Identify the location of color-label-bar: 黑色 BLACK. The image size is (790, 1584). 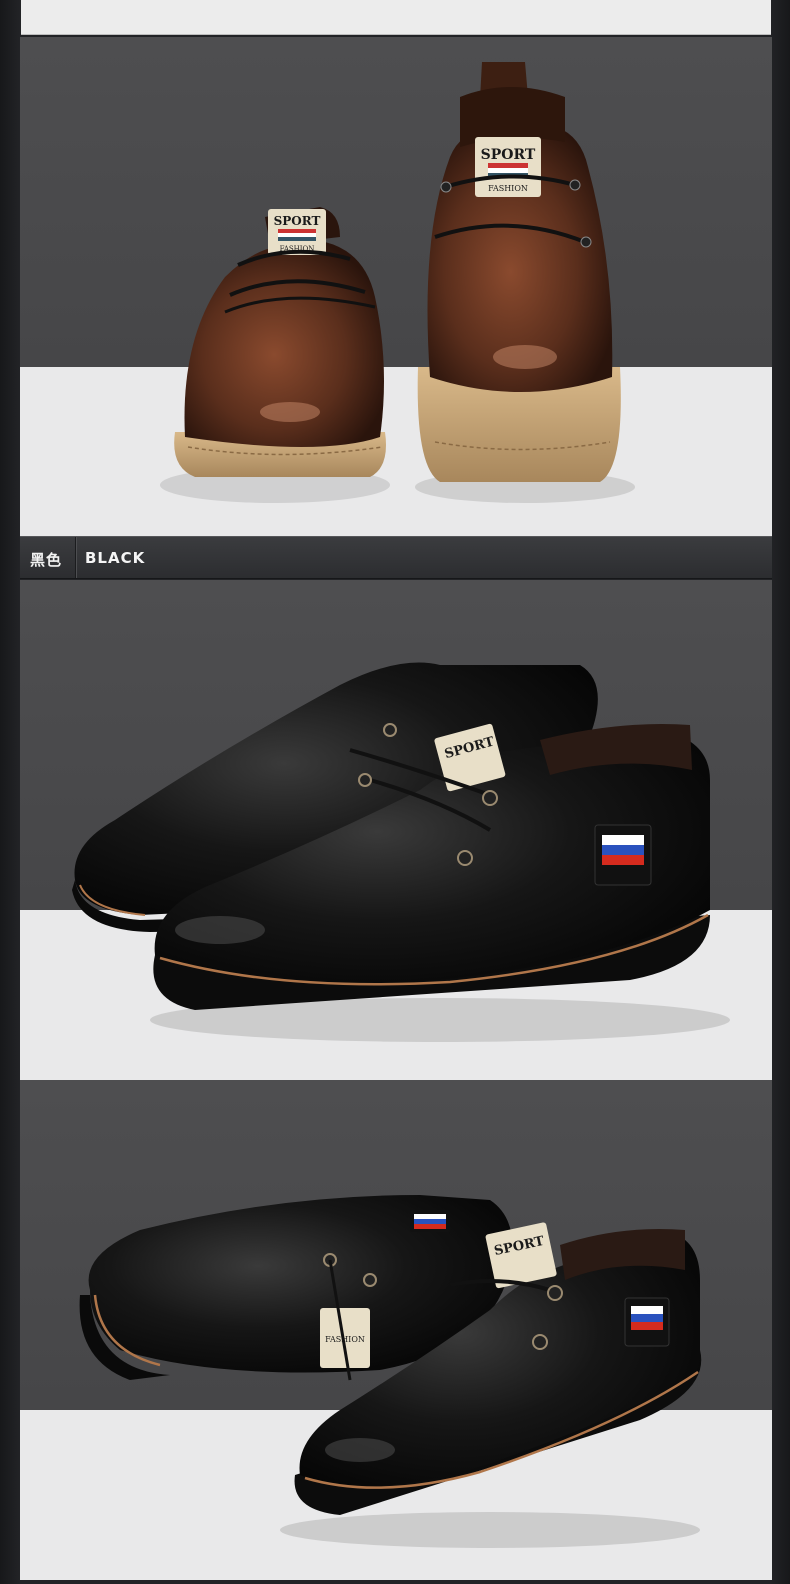
(396, 557).